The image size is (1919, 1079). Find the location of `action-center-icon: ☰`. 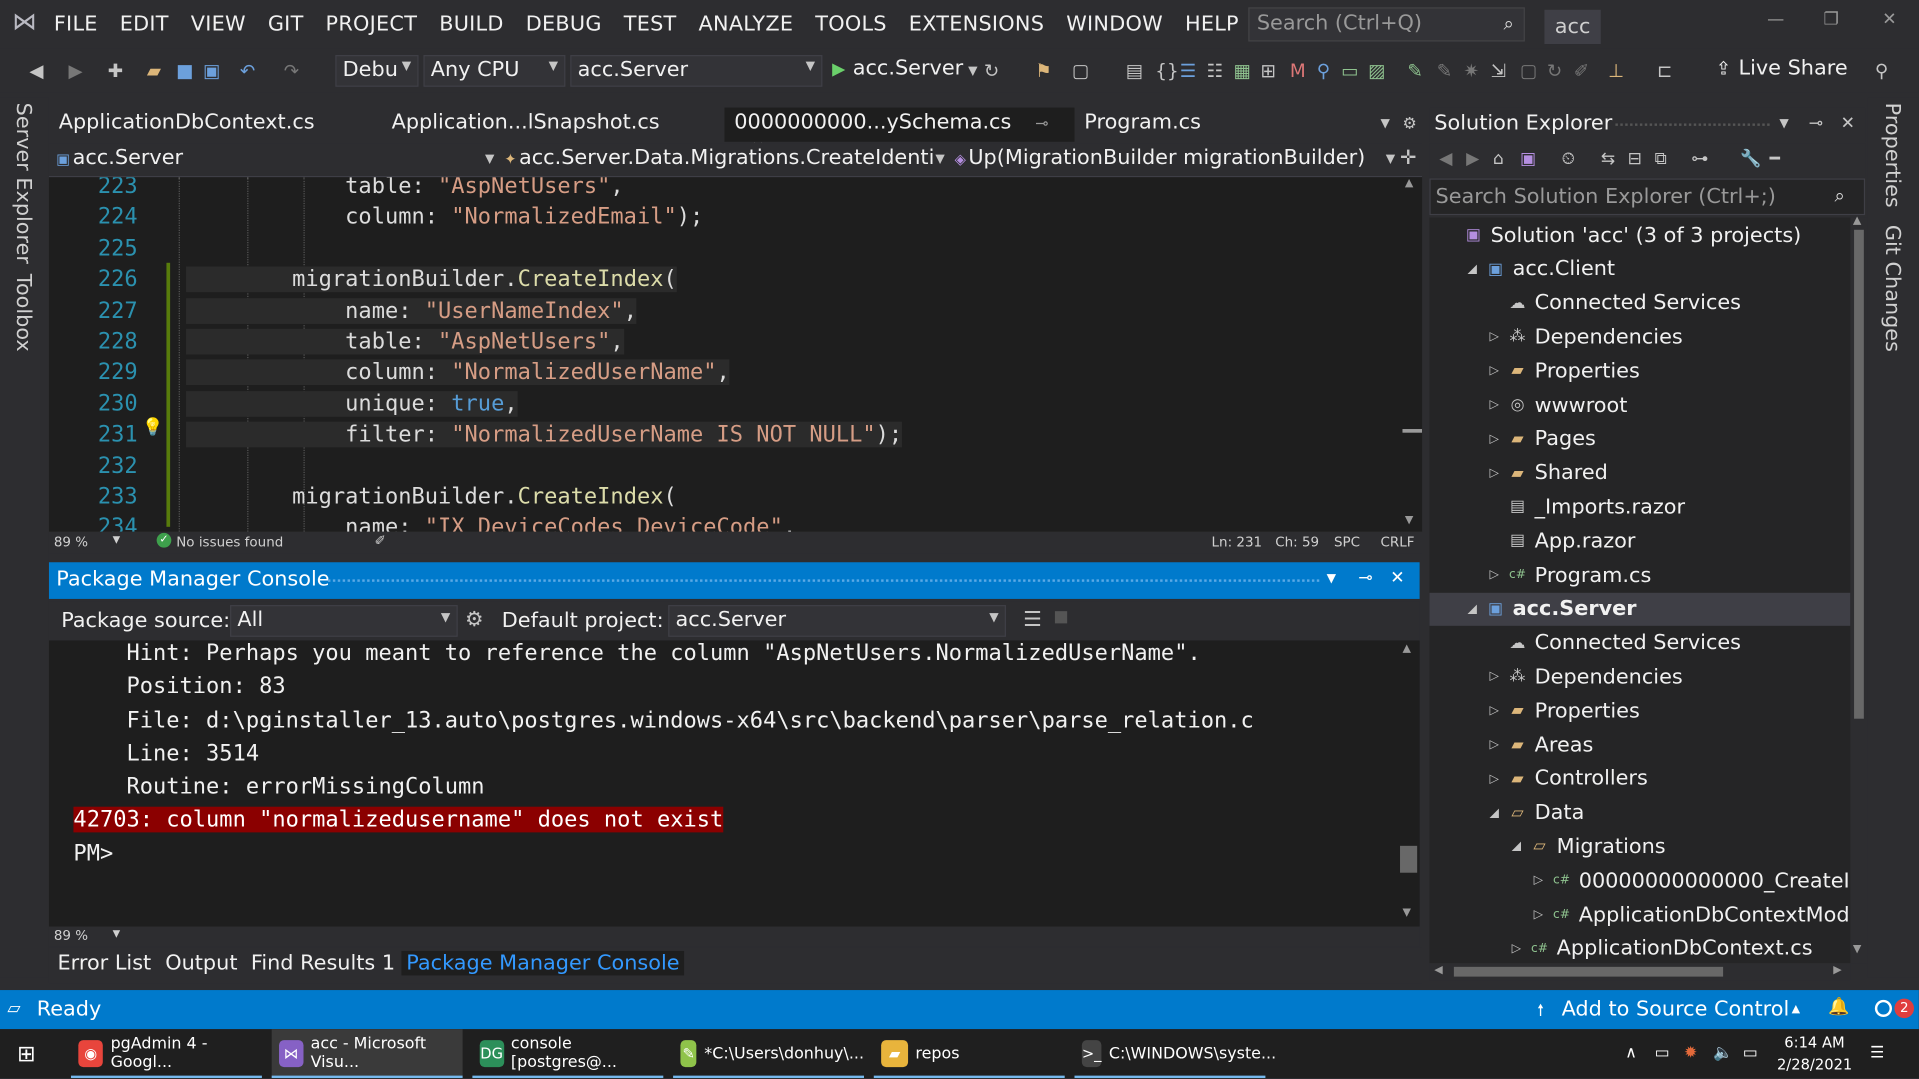

action-center-icon: ☰ is located at coordinates (1877, 1053).